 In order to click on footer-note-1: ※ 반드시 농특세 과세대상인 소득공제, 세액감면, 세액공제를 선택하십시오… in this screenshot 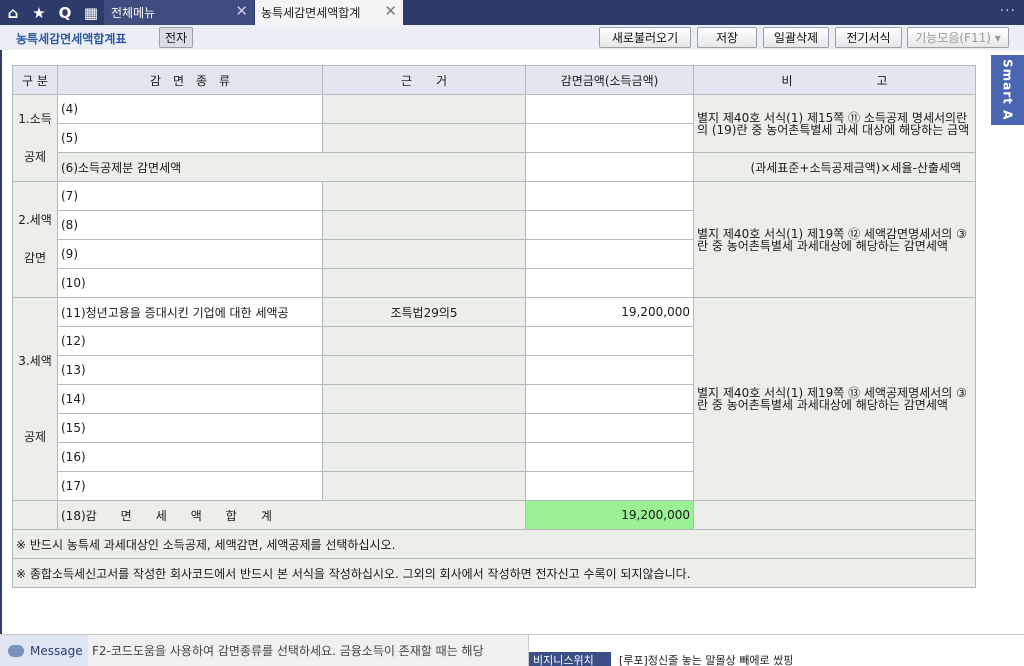, I will do `click(494, 544)`.